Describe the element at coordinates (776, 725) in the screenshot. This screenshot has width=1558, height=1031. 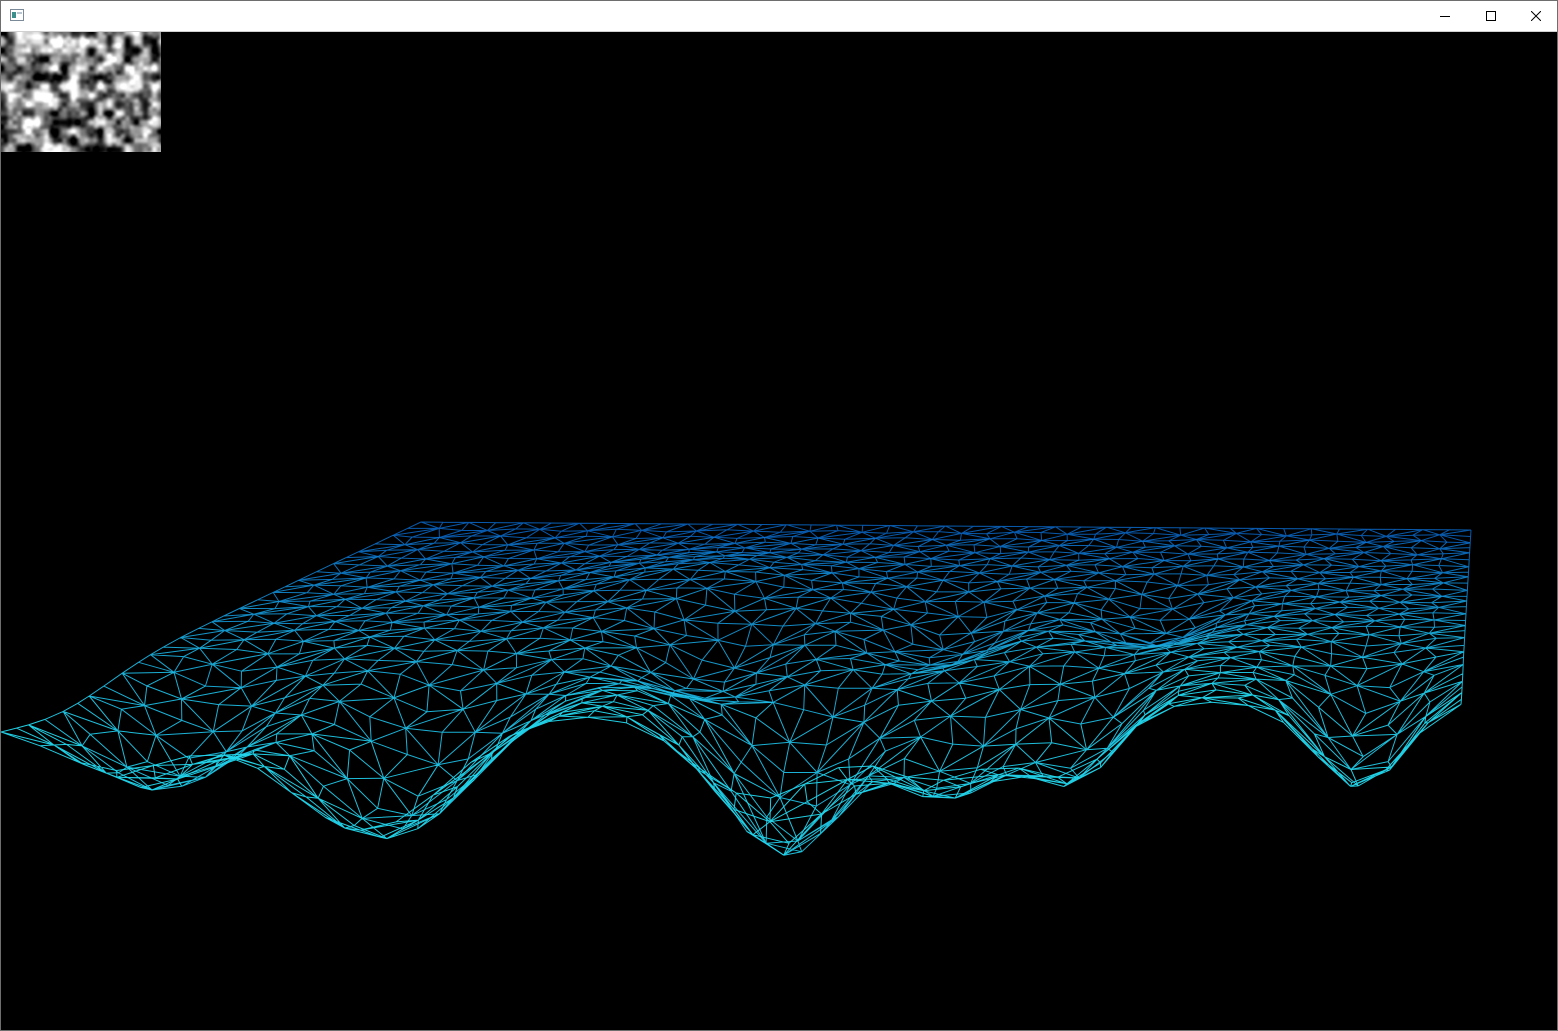
I see `terrain-mesh-band` at that location.